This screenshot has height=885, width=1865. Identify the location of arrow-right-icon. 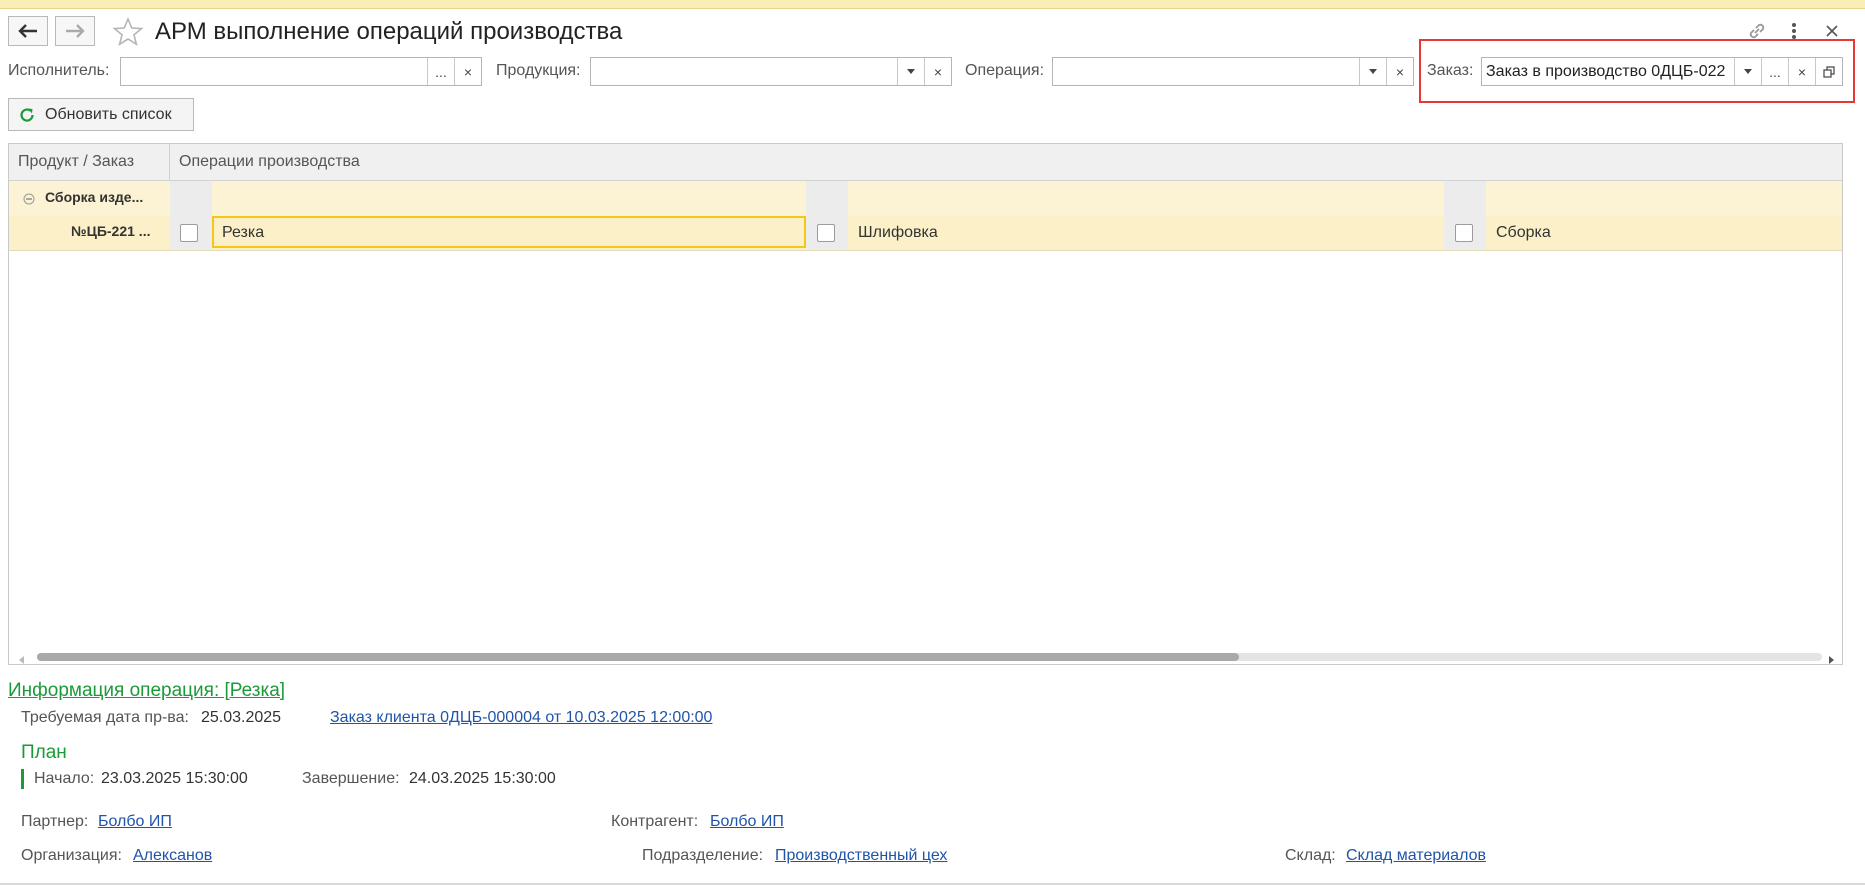
(75, 31).